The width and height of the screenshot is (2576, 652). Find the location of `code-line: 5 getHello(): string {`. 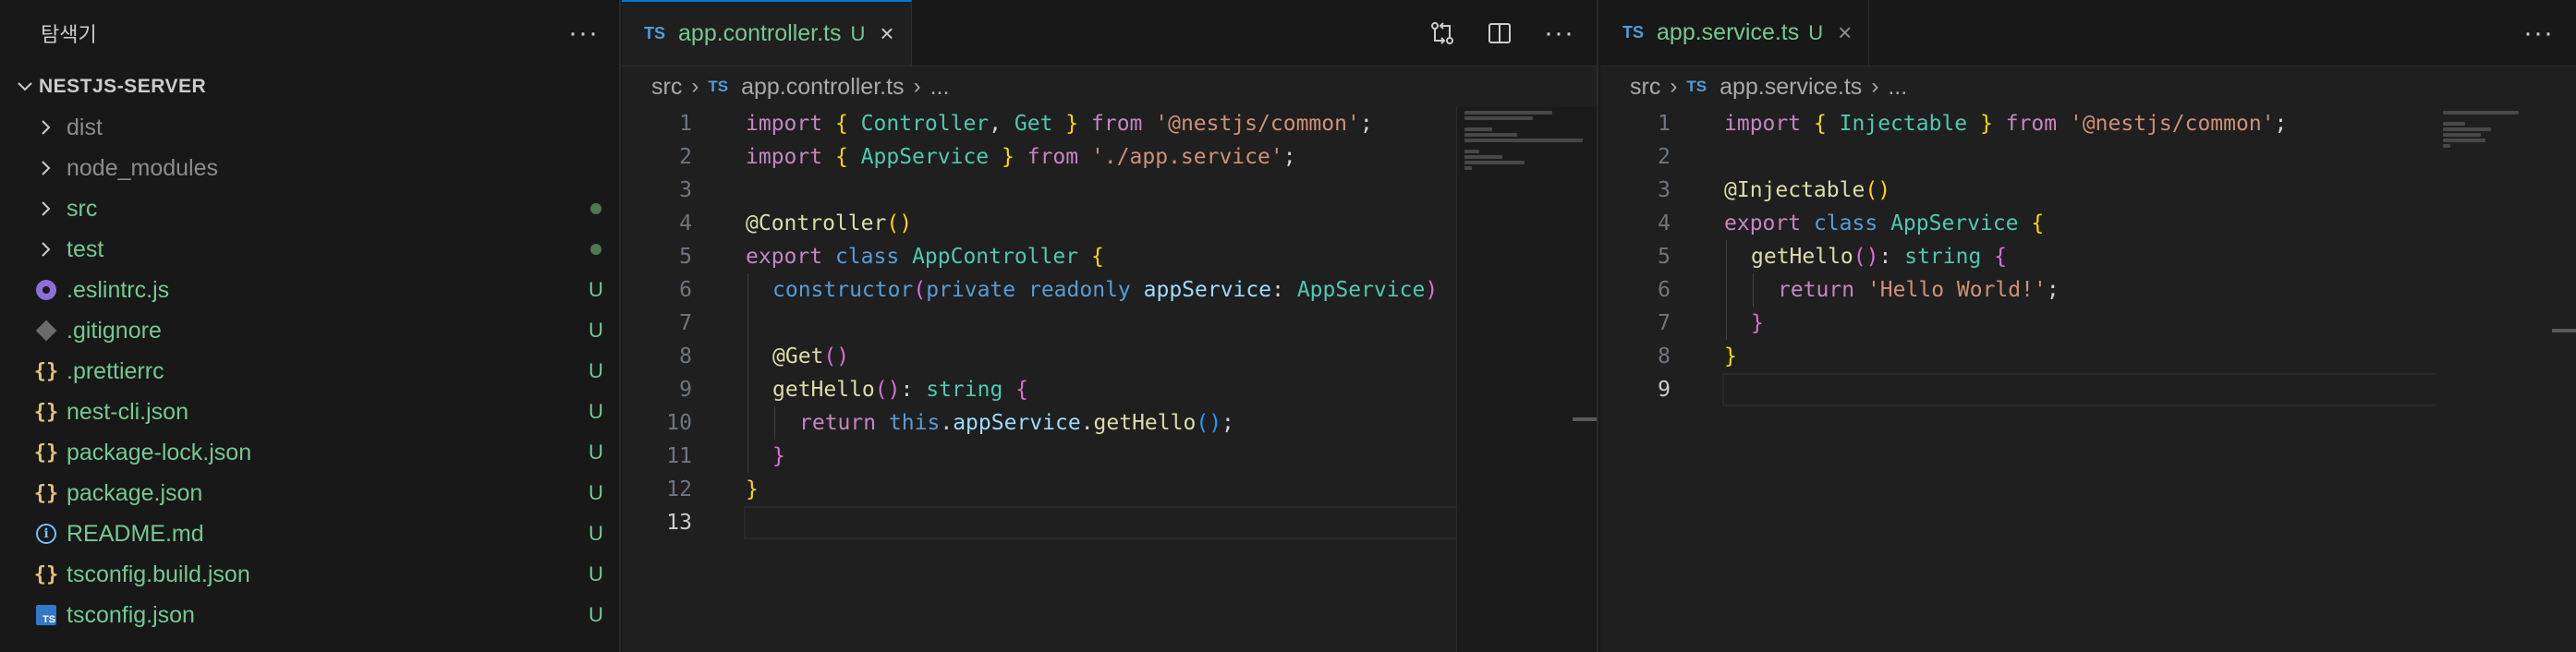

code-line: 5 getHello(): string { is located at coordinates (2088, 256).